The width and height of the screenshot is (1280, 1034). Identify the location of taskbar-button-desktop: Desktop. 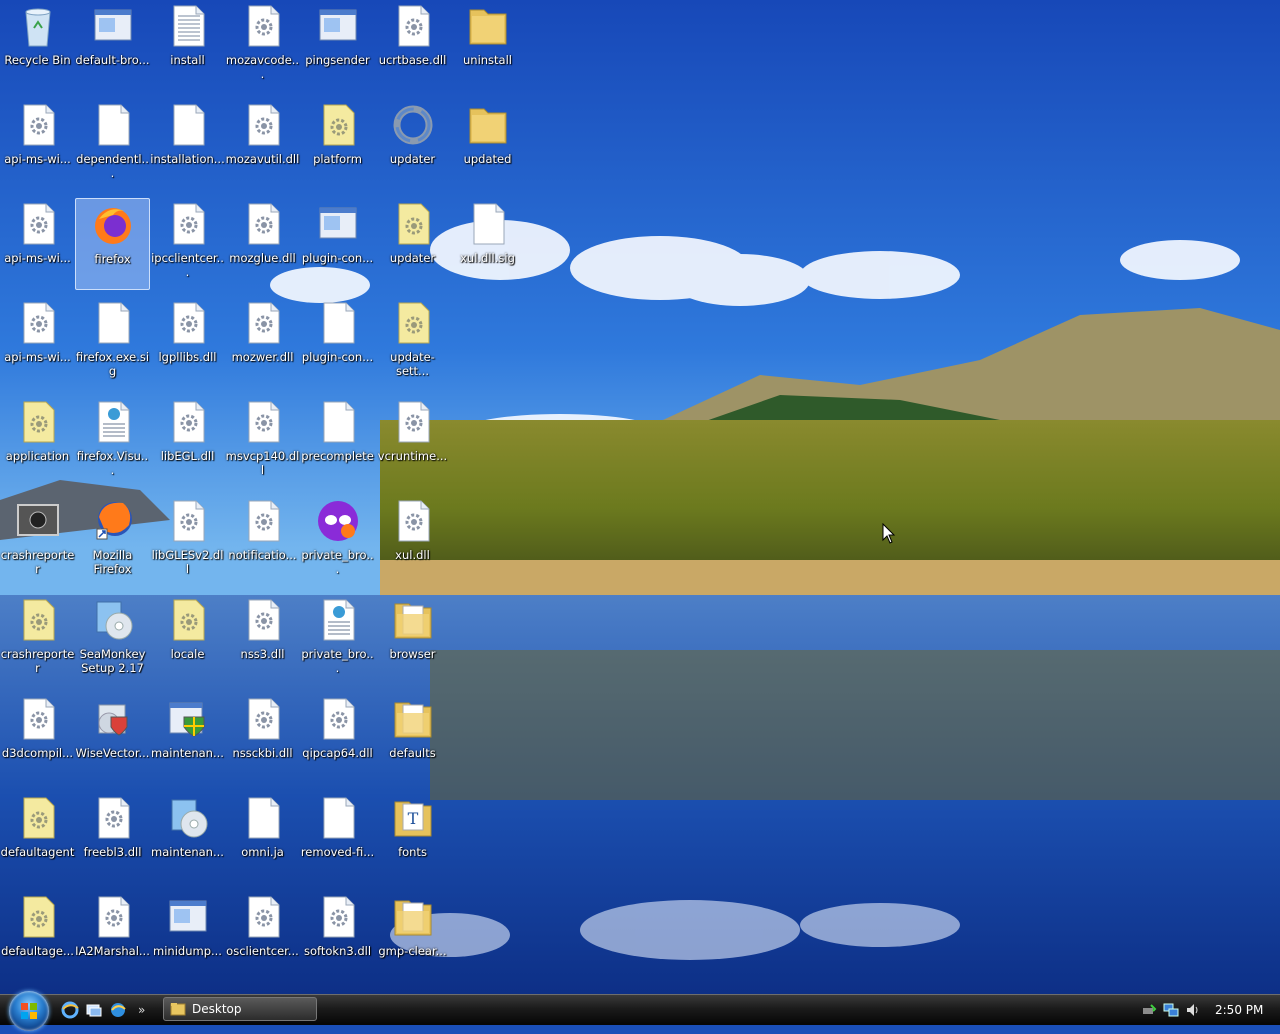
(240, 1009).